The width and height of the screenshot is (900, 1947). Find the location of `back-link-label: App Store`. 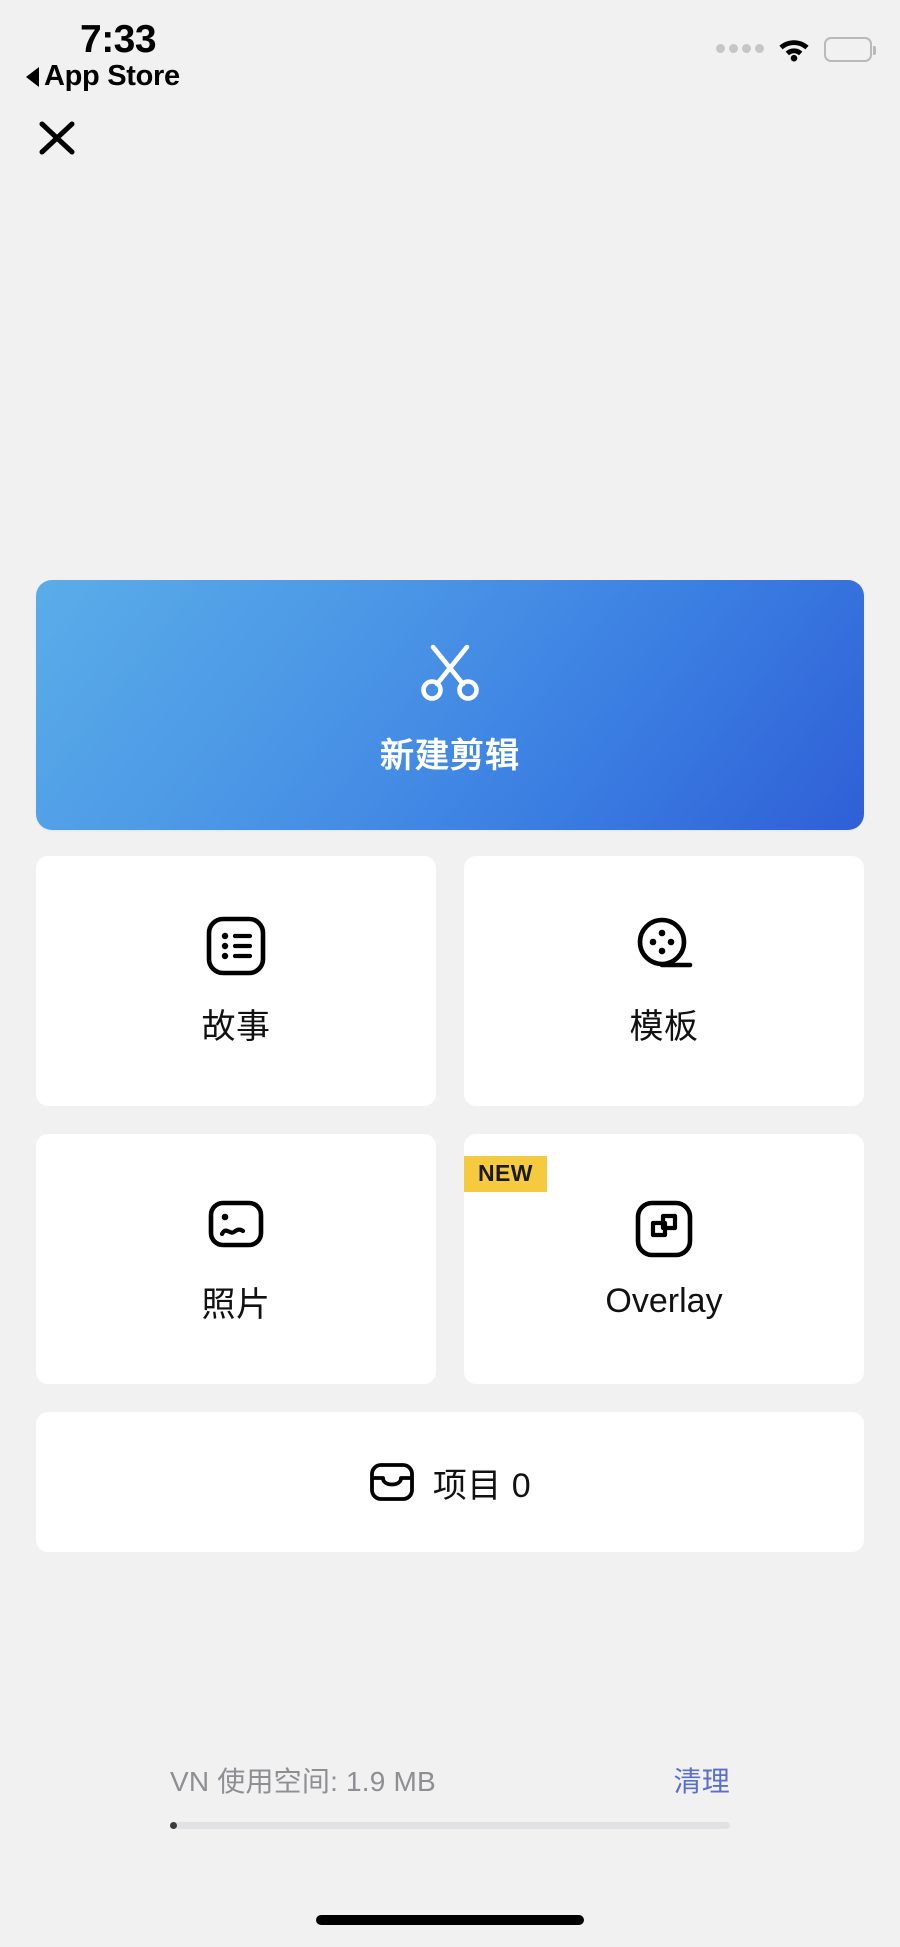

back-link-label: App Store is located at coordinates (112, 76).